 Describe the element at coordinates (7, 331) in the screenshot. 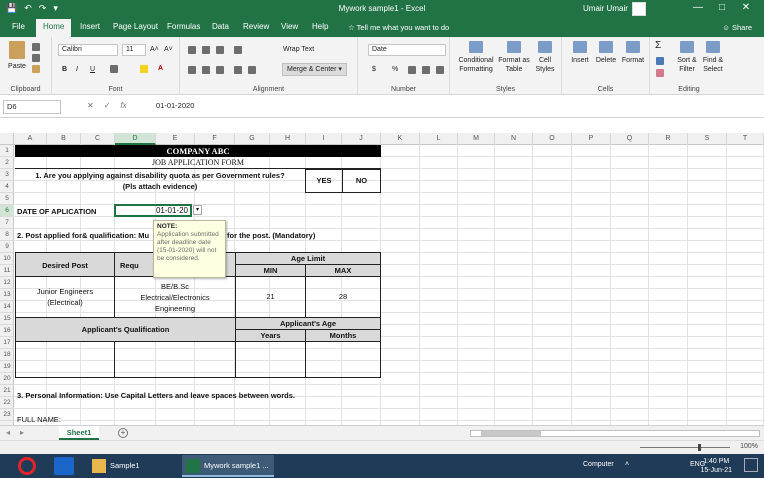

I see `row-header-16: 16` at that location.